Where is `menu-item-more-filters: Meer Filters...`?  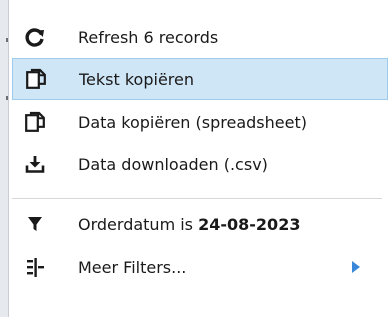
menu-item-more-filters: Meer Filters... is located at coordinates (200, 267).